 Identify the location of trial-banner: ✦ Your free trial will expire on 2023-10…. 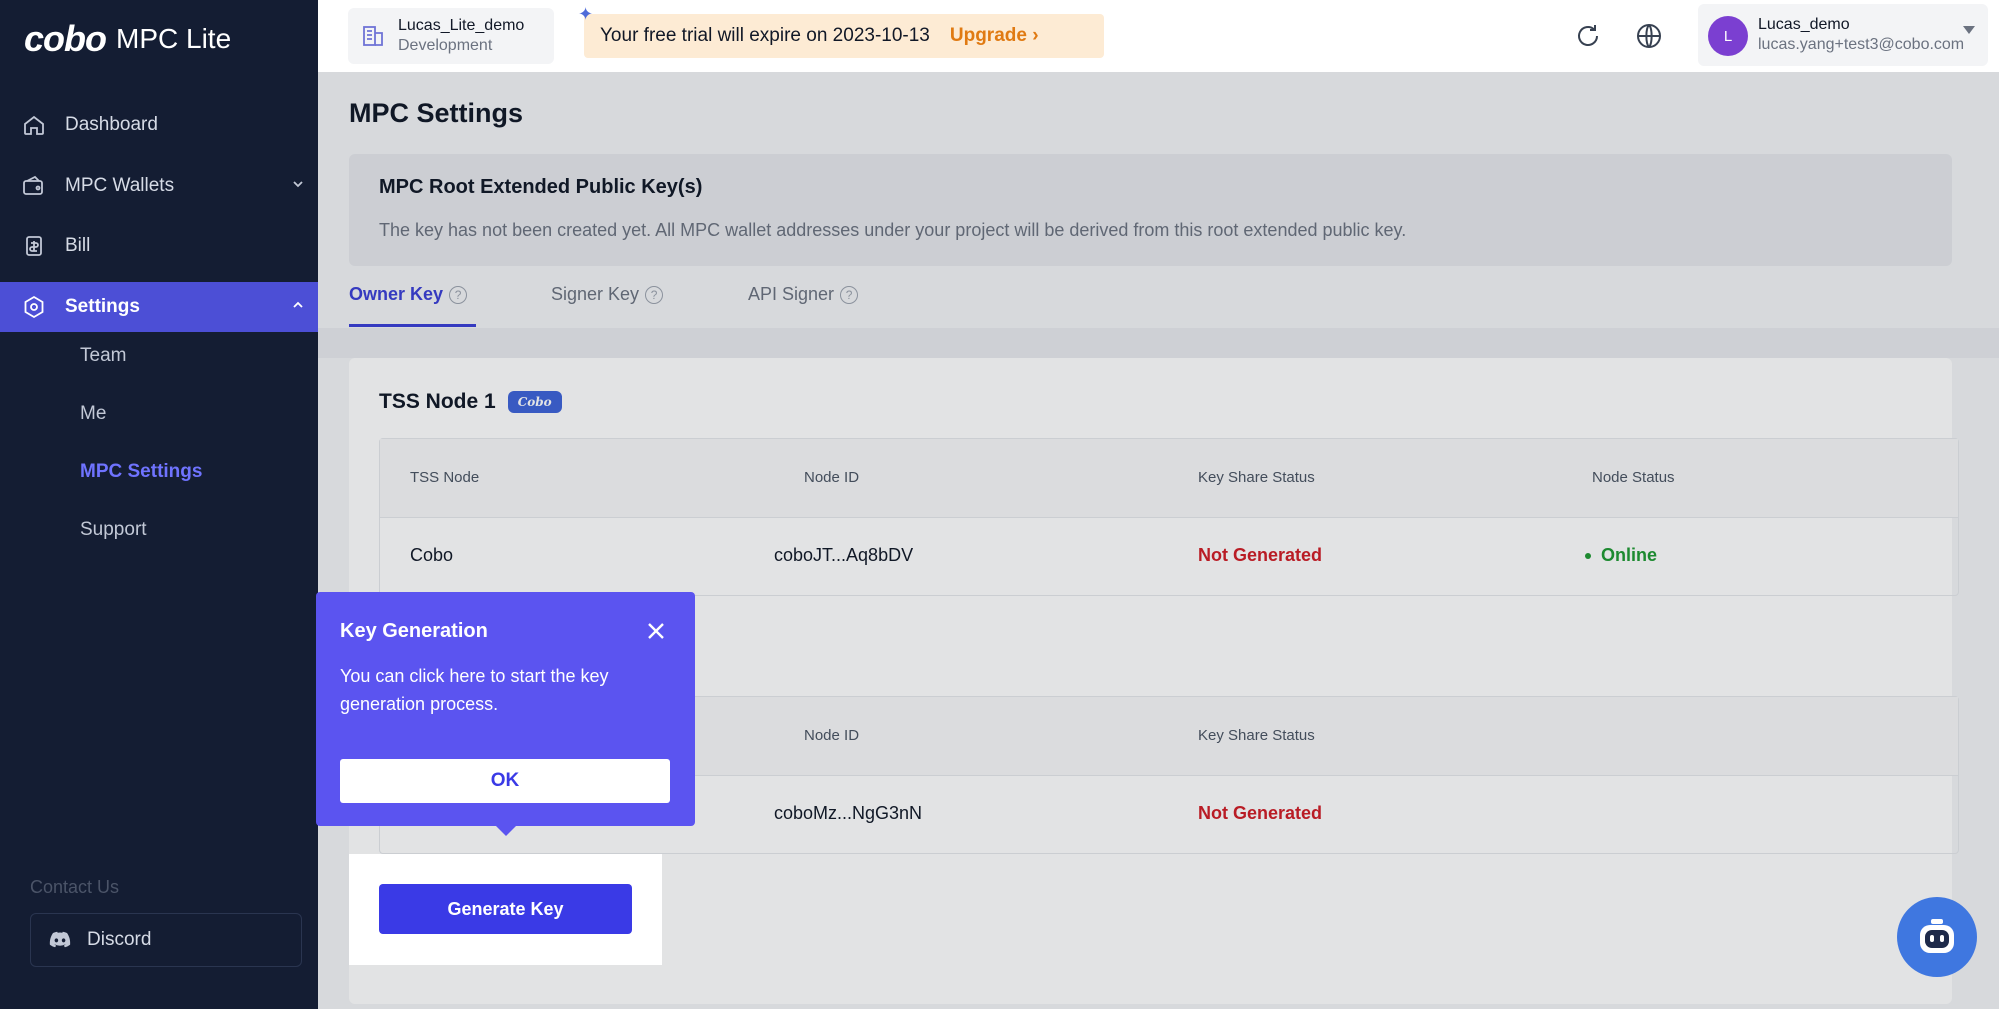
(841, 31).